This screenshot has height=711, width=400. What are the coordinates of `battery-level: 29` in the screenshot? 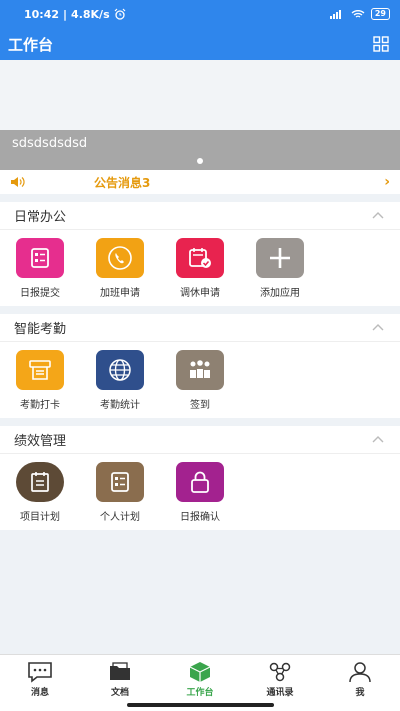 It's located at (380, 14).